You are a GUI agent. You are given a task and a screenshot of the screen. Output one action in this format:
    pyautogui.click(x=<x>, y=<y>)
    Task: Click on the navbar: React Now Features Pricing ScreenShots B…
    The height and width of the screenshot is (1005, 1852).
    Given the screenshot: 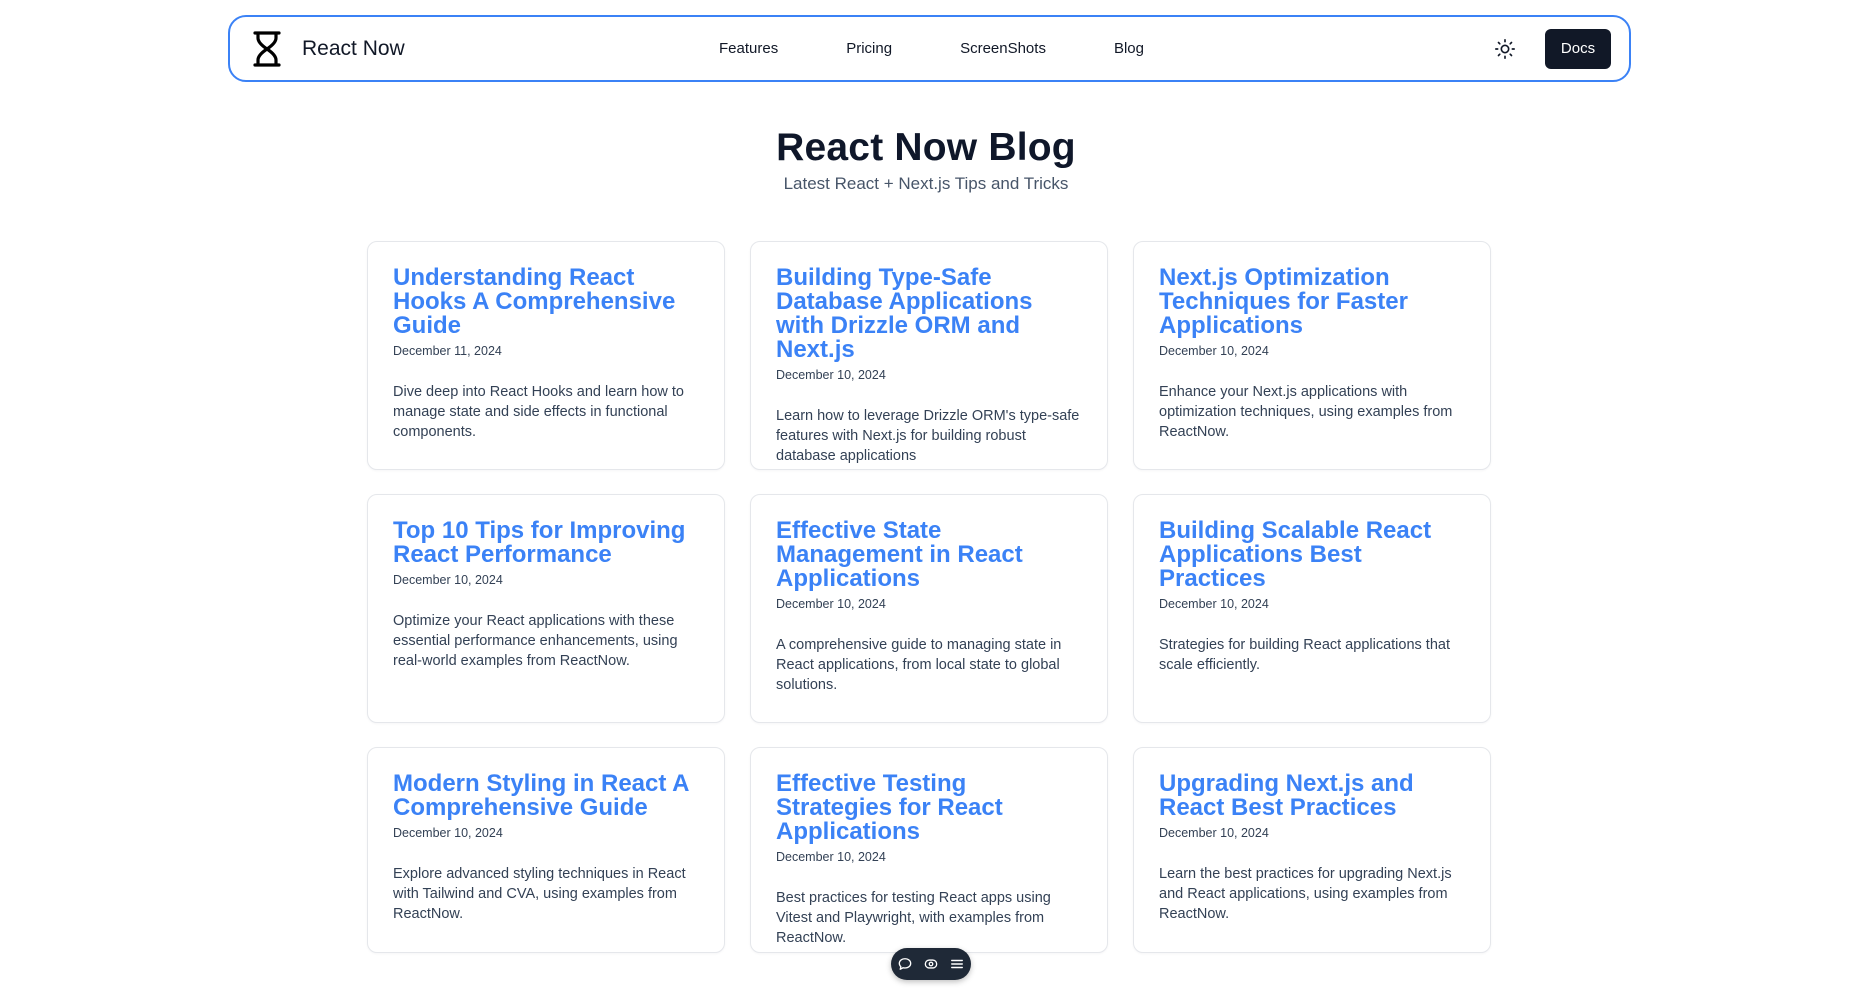 What is the action you would take?
    pyautogui.click(x=929, y=48)
    